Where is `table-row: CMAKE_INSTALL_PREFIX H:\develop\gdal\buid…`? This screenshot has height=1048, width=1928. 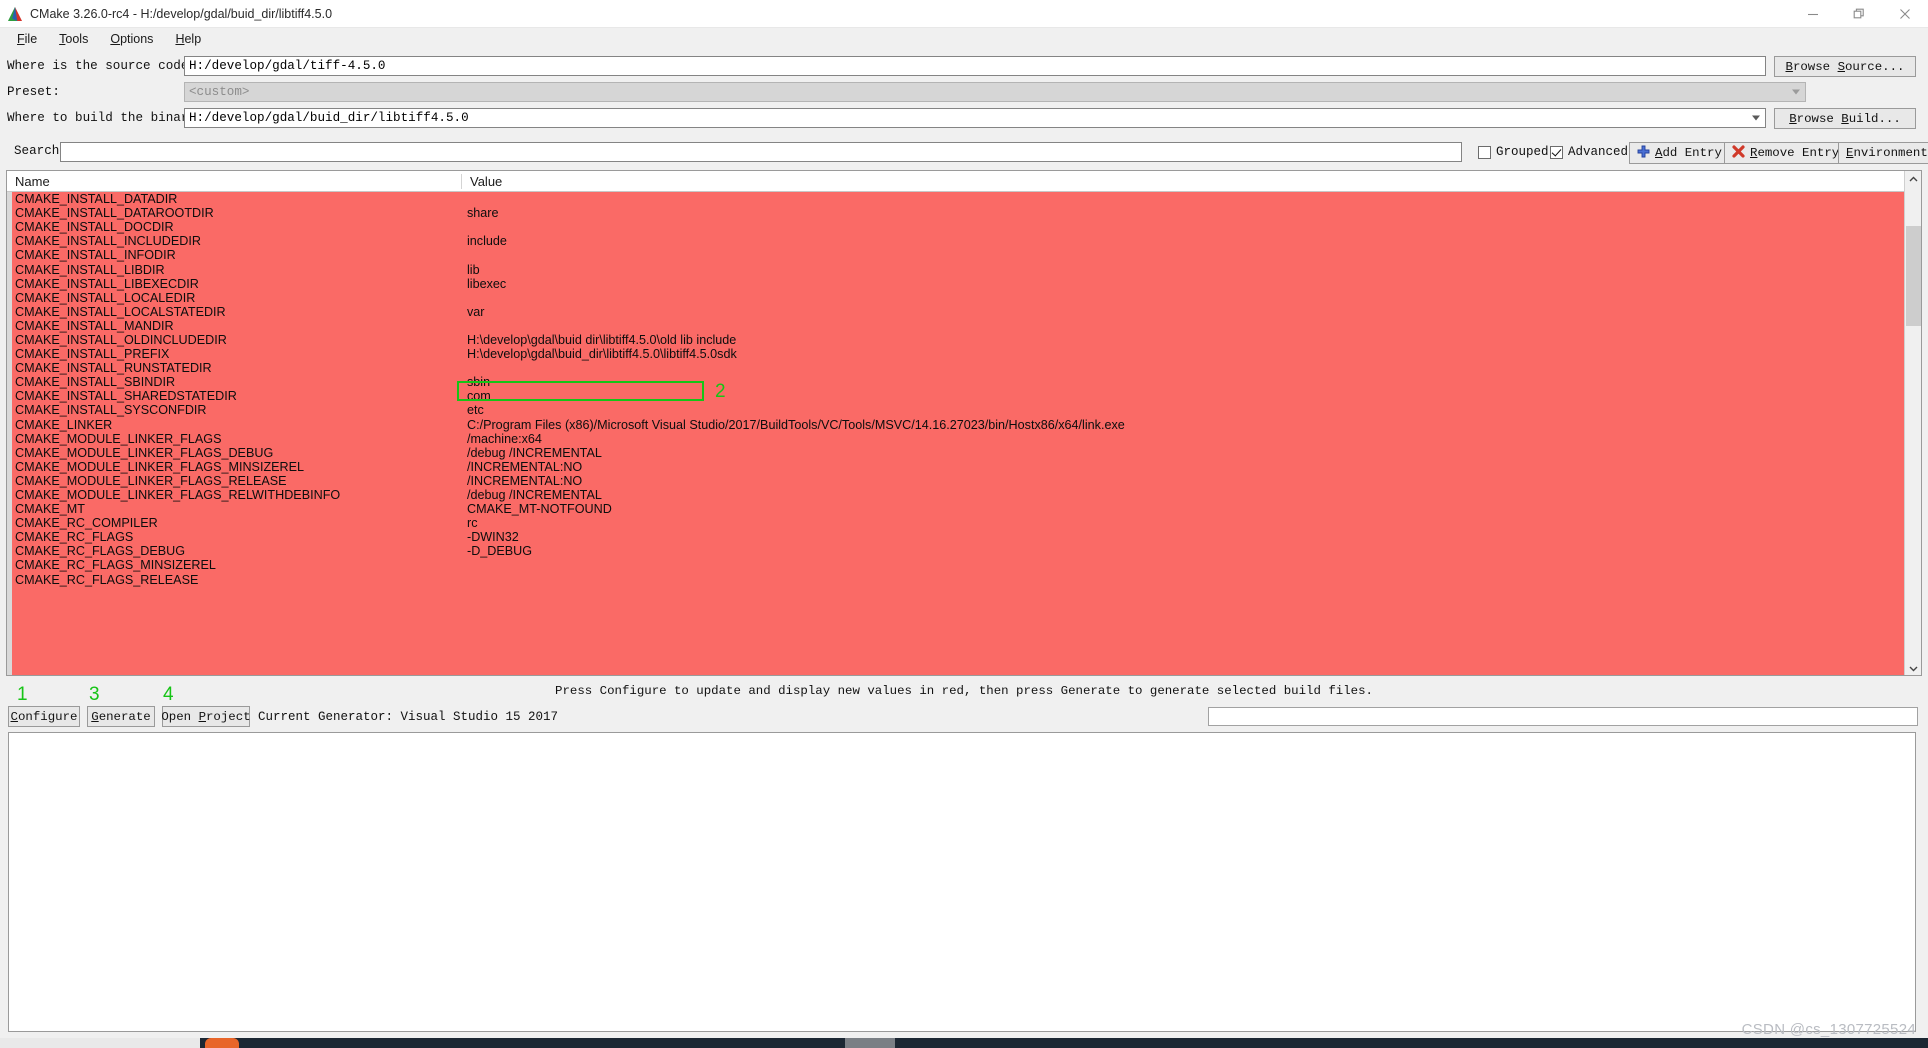 table-row: CMAKE_INSTALL_PREFIX H:\develop\gdal\buid… is located at coordinates (964, 354).